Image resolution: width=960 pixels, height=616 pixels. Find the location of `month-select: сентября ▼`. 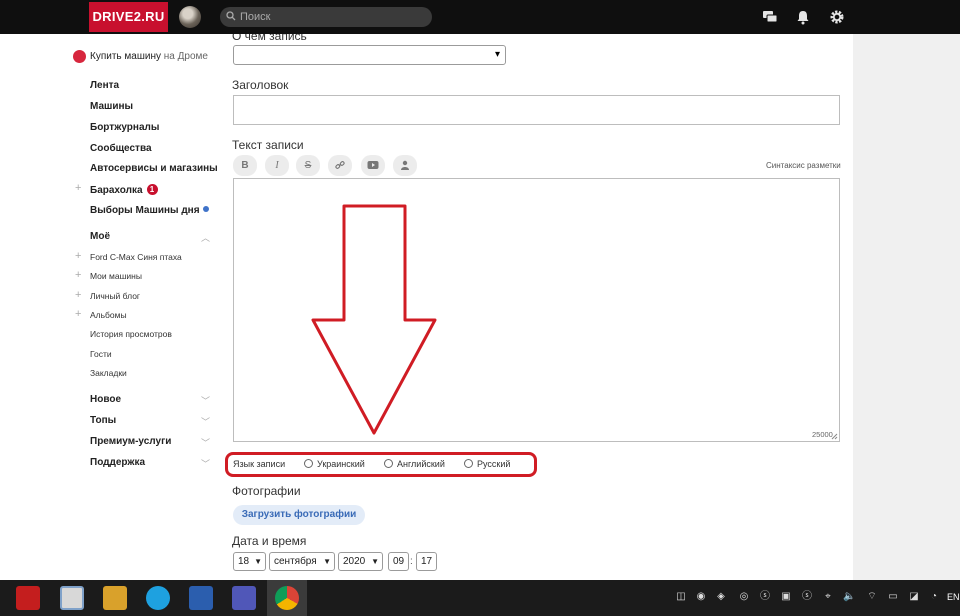

month-select: сентября ▼ is located at coordinates (302, 561).